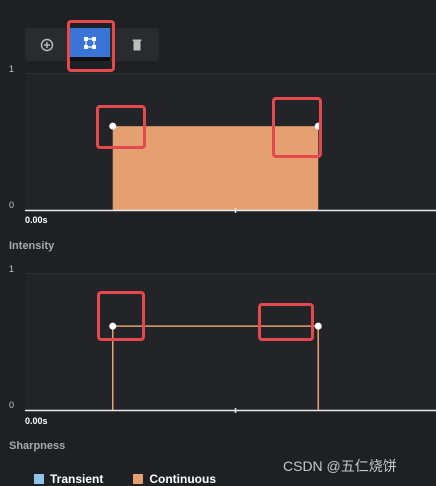 Image resolution: width=436 pixels, height=486 pixels. I want to click on legend-item-transient: Transient, so click(68, 479).